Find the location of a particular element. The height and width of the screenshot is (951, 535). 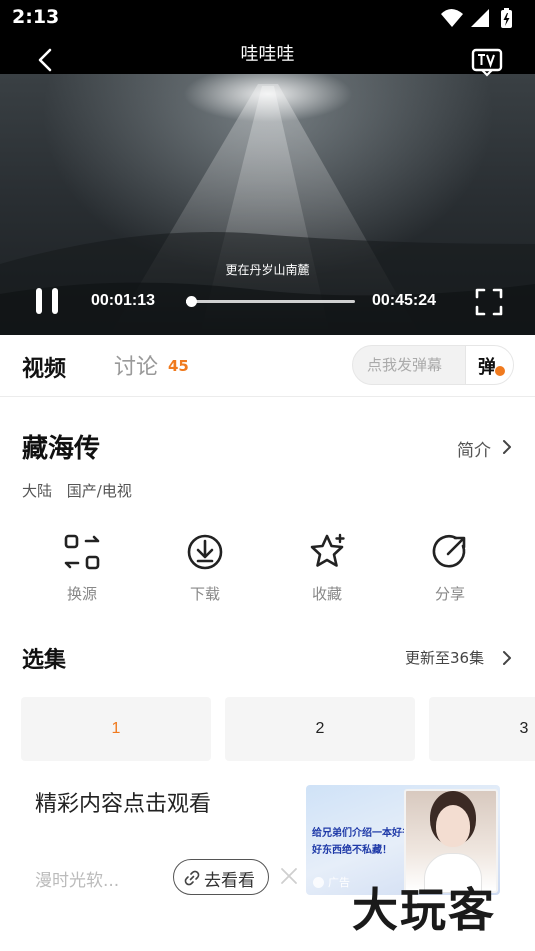

episode-item: 2 is located at coordinates (320, 729).